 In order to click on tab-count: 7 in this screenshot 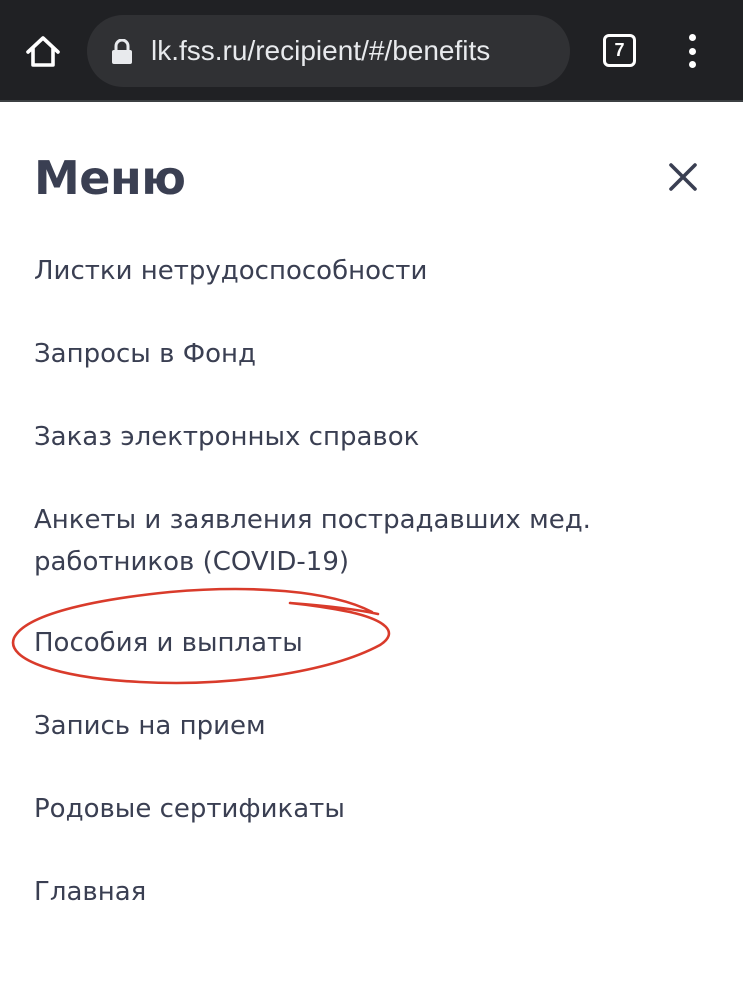, I will do `click(619, 50)`.